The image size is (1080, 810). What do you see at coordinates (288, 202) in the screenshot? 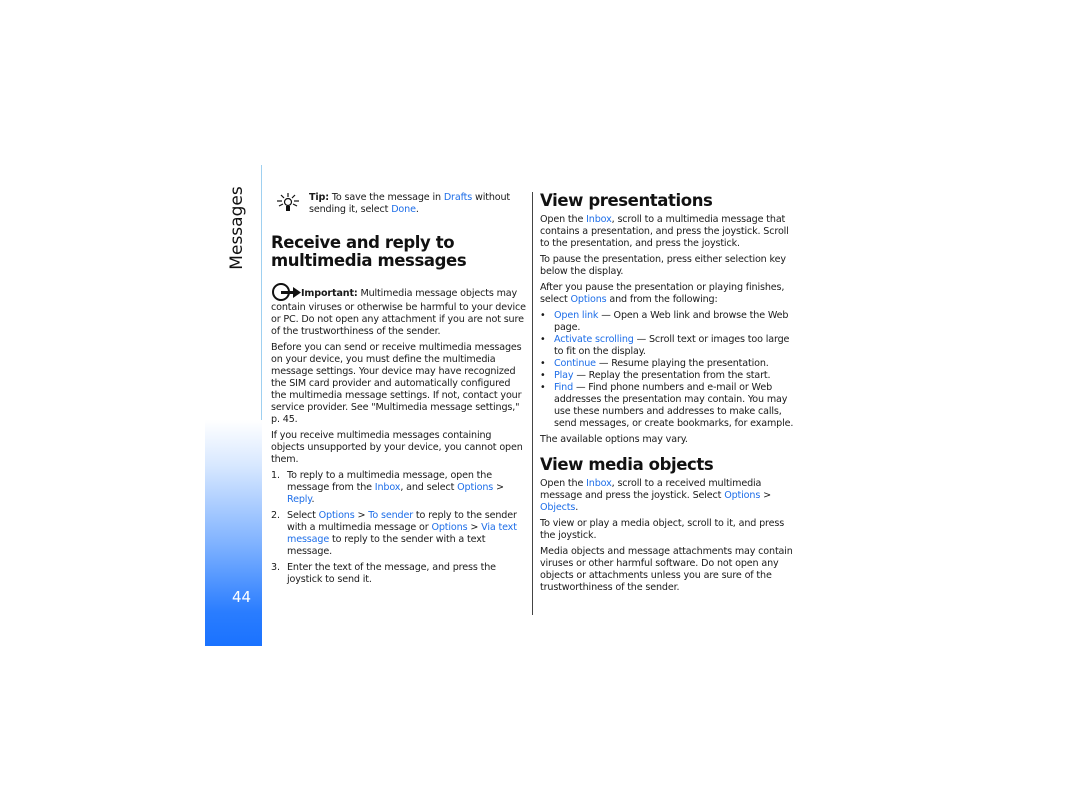
I see `lightbulb-icon` at bounding box center [288, 202].